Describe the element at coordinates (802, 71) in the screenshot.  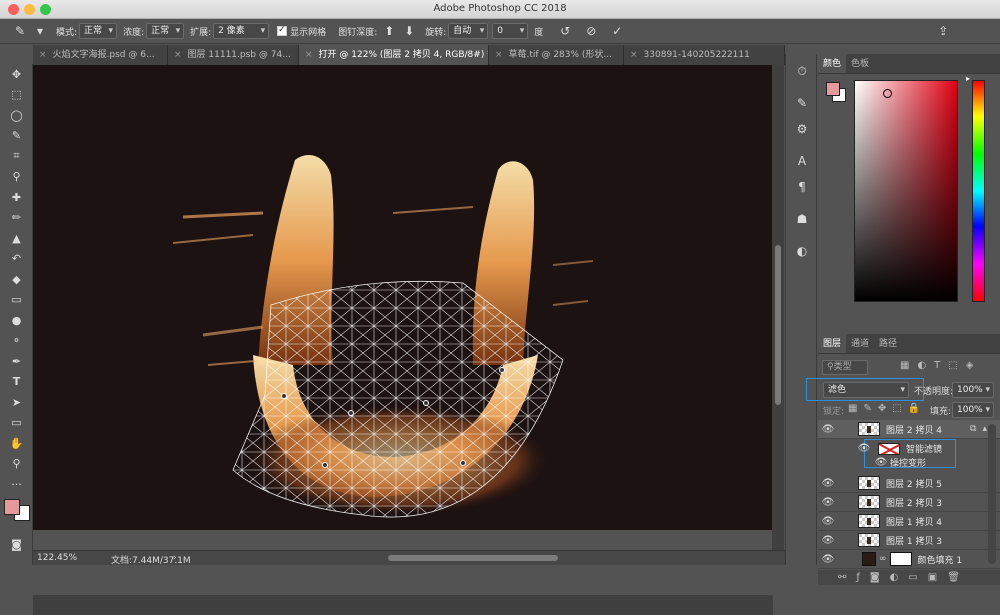
I see `history-panel-icon: ⏱` at that location.